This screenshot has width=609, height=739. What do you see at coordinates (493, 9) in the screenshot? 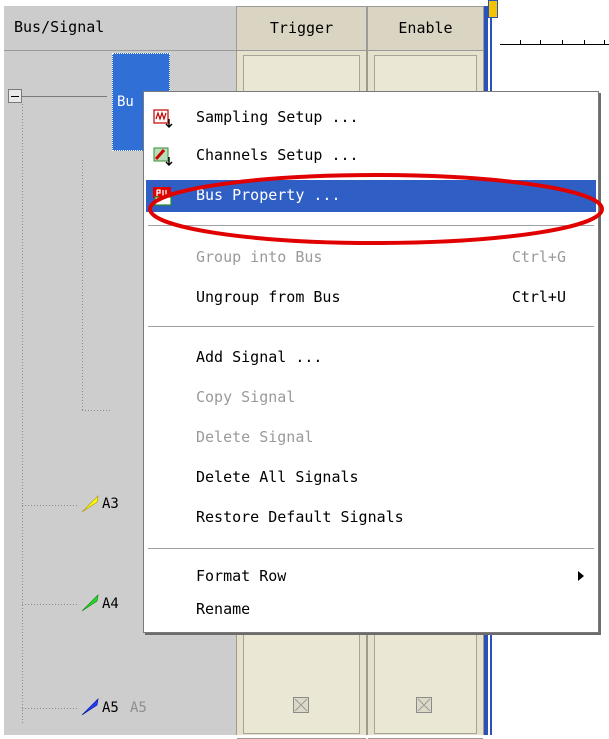
I see `time-cursor-marker` at bounding box center [493, 9].